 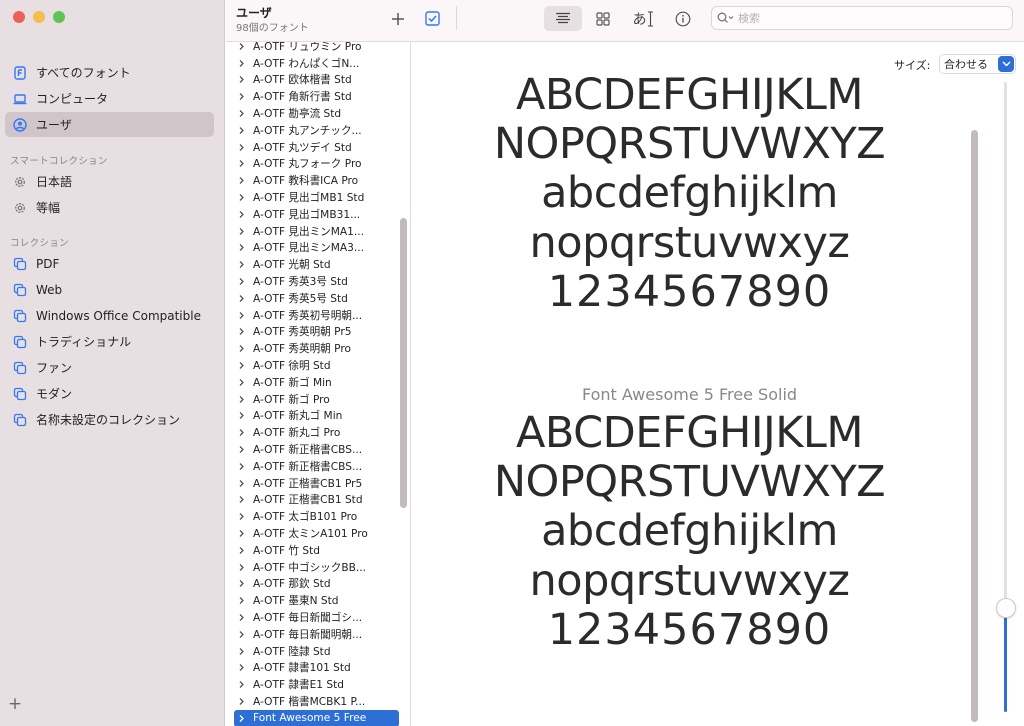 I want to click on font-list-item: A-OTF 太ゴB101 Pro, so click(x=316, y=516).